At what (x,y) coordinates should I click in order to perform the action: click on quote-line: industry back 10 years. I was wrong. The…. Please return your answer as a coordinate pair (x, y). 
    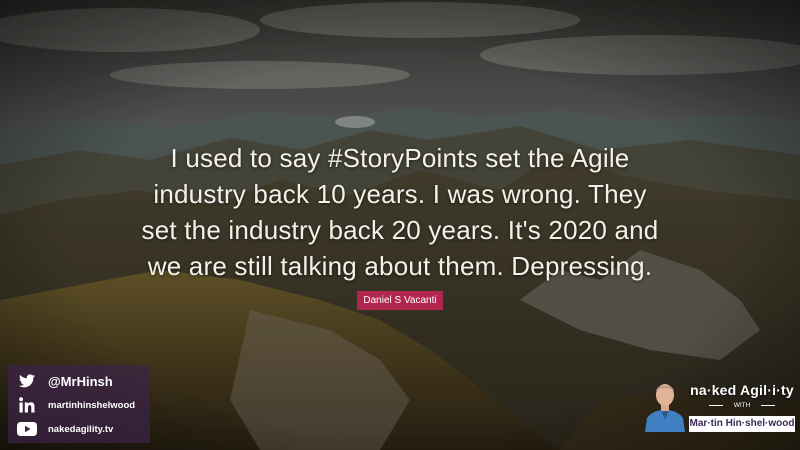
    Looking at the image, I should click on (400, 194).